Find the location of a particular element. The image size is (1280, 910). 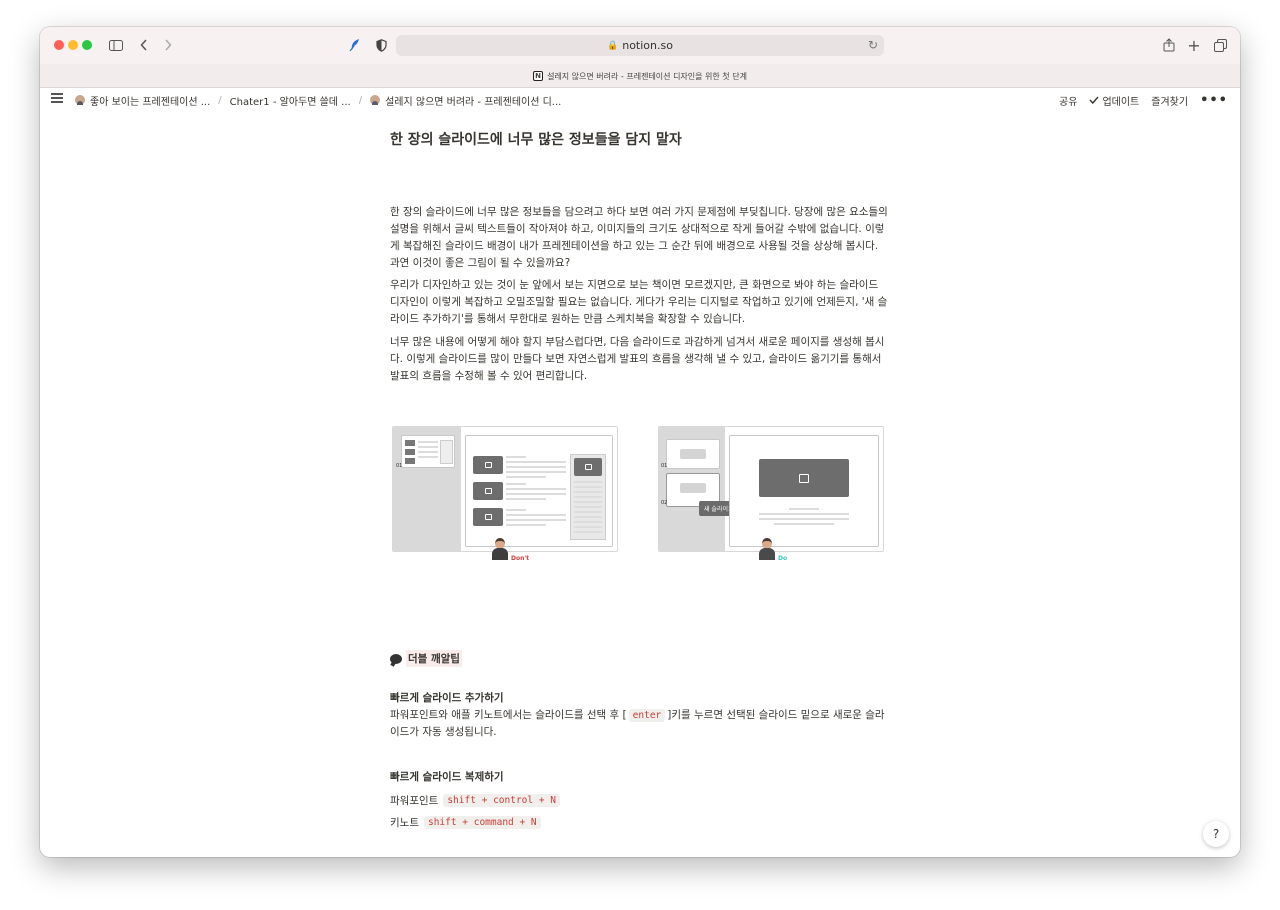

notion-favicon-icon: N is located at coordinates (538, 76).